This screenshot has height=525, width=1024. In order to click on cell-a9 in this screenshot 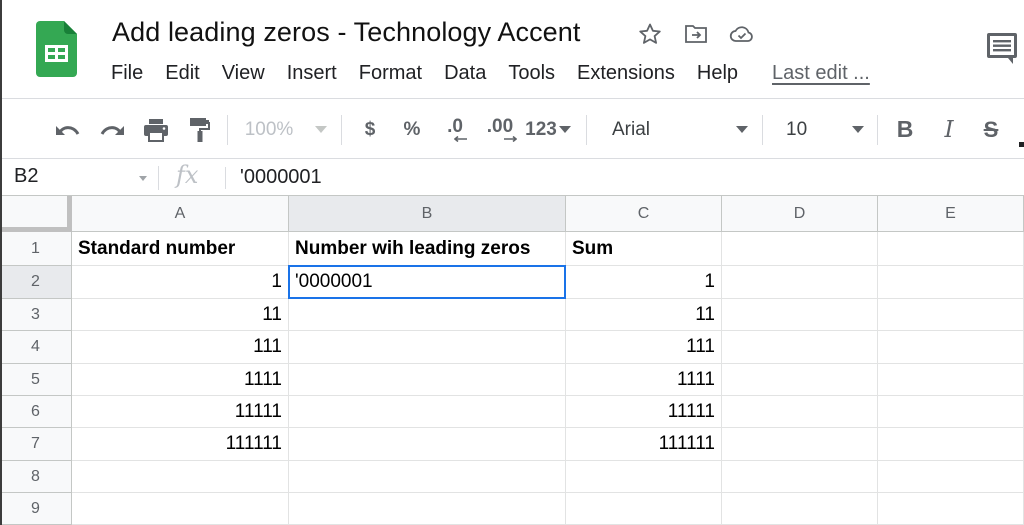, I will do `click(180, 509)`.